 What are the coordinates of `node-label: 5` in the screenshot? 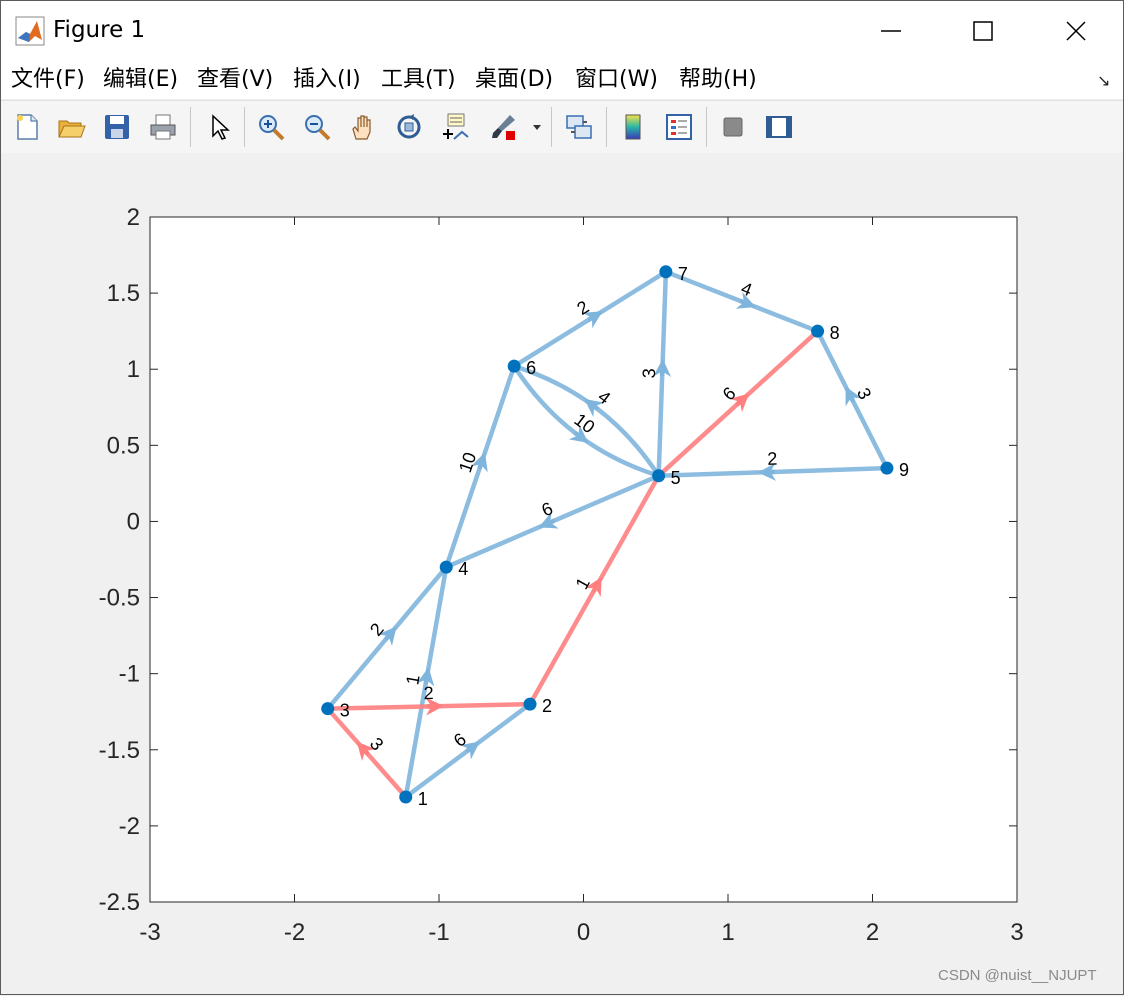 It's located at (676, 478).